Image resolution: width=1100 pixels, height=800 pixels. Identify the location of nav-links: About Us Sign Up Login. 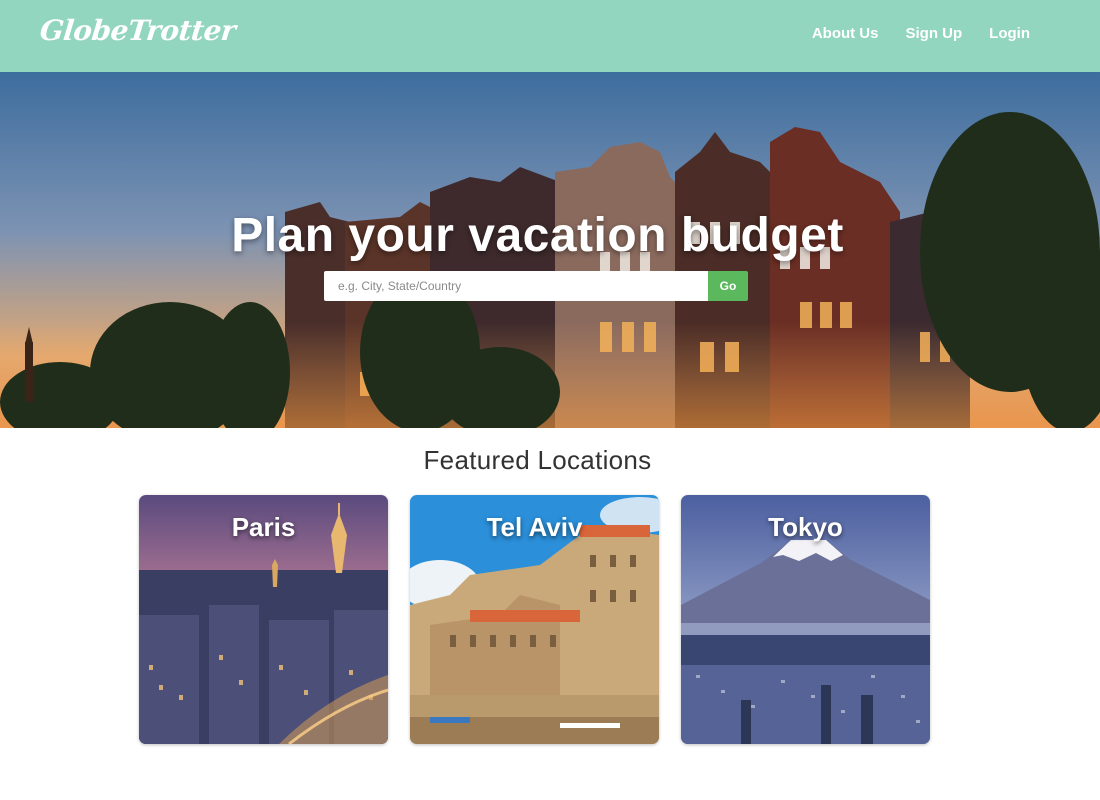
(921, 33).